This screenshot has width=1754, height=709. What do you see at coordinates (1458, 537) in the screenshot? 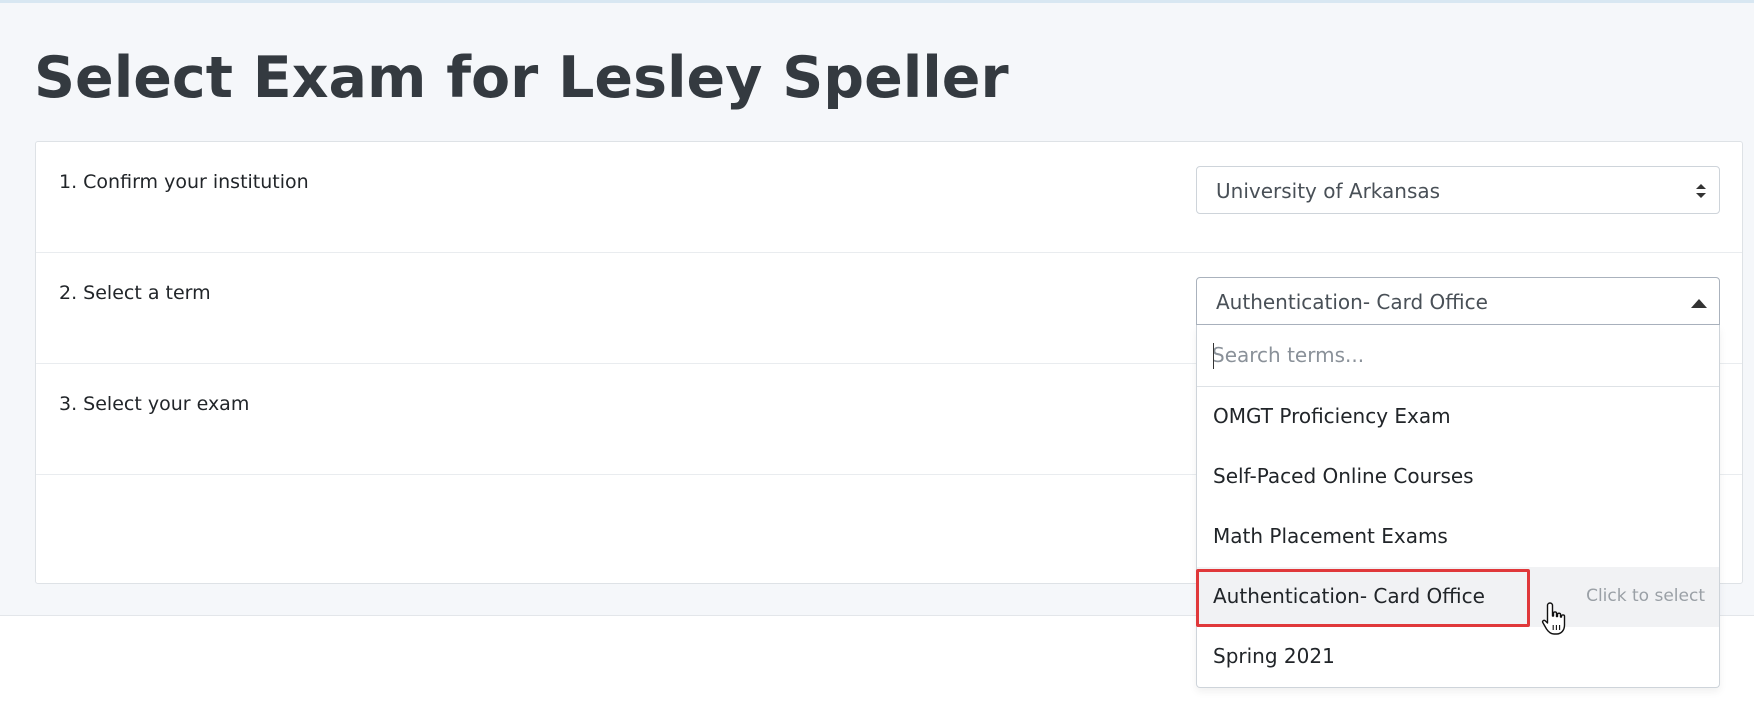
I see `term-option: Math Placement Exams` at bounding box center [1458, 537].